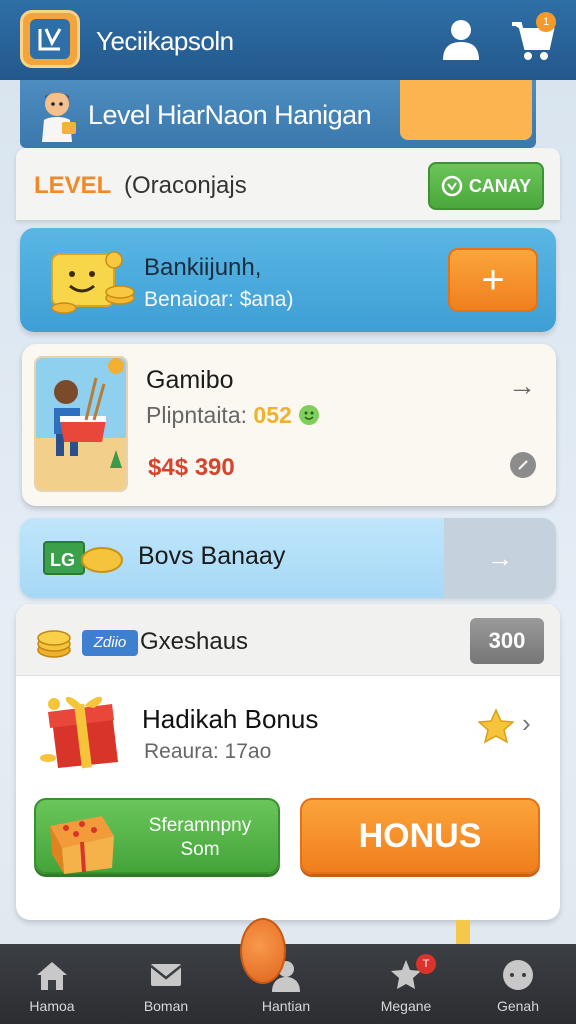  I want to click on nav-item-chat: Genah, so click(518, 984).